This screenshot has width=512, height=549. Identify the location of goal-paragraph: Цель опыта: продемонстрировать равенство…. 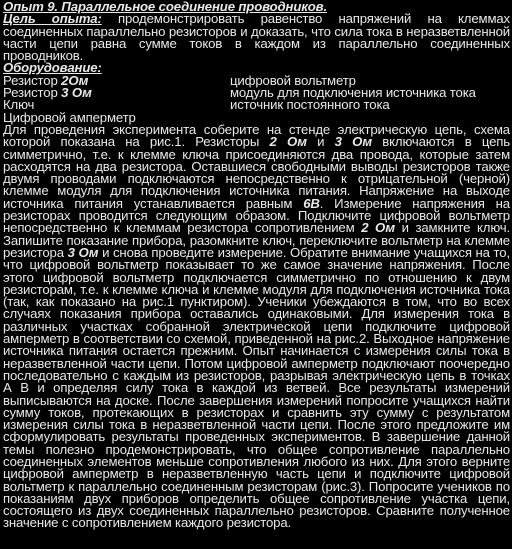
(256, 37).